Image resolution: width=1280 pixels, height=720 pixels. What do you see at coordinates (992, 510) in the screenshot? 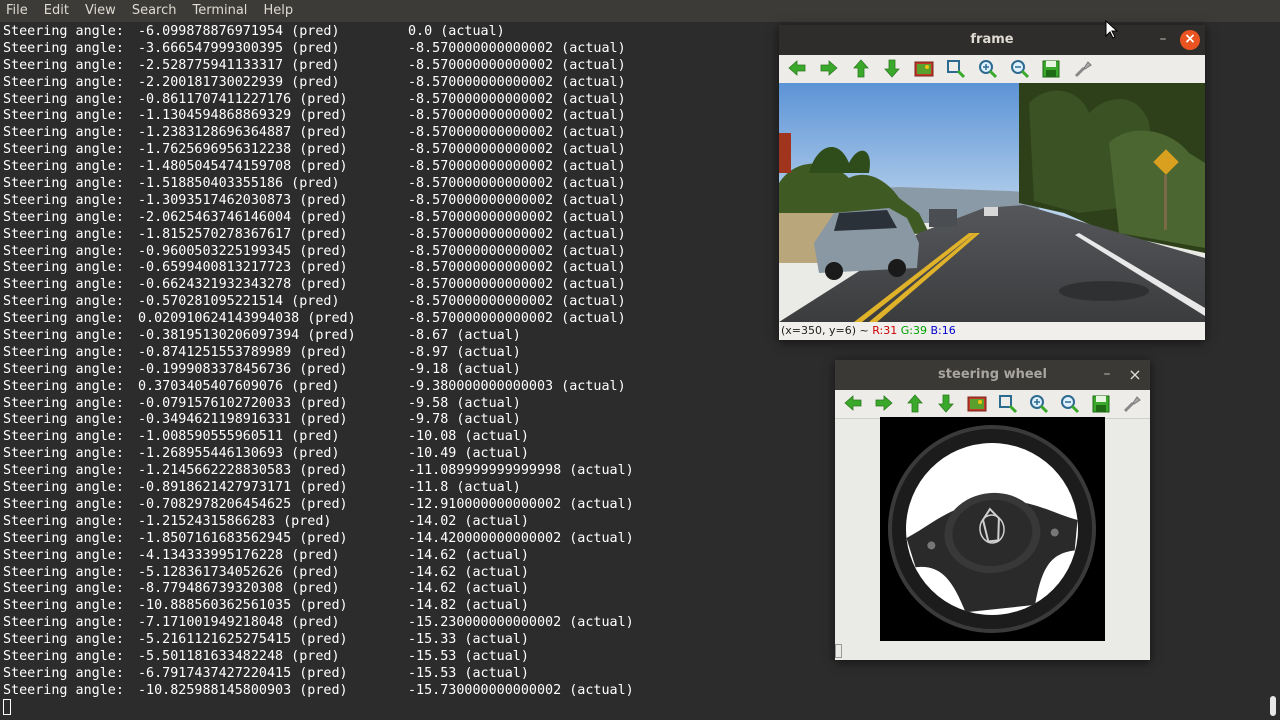
I see `steering-wheel-window: steering wheel – ×` at bounding box center [992, 510].